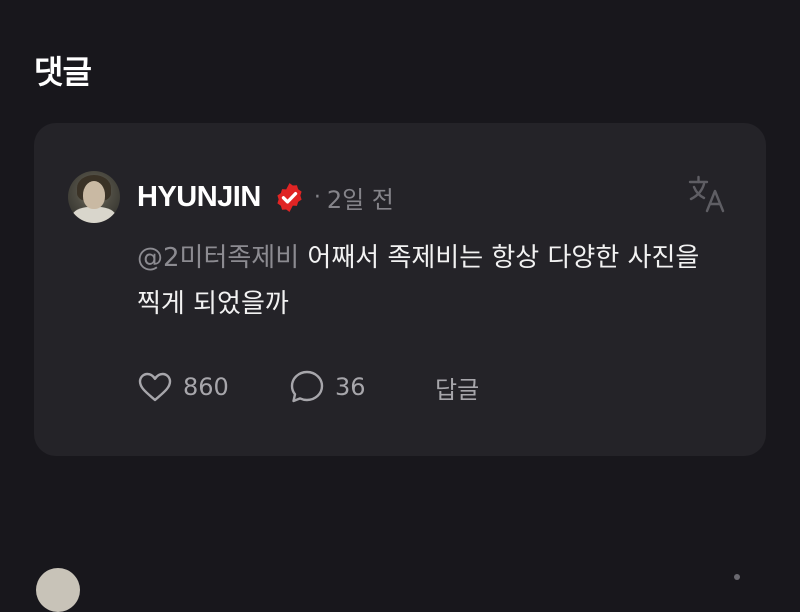 This screenshot has height=612, width=800. What do you see at coordinates (206, 387) in the screenshot?
I see `like-count: 860` at bounding box center [206, 387].